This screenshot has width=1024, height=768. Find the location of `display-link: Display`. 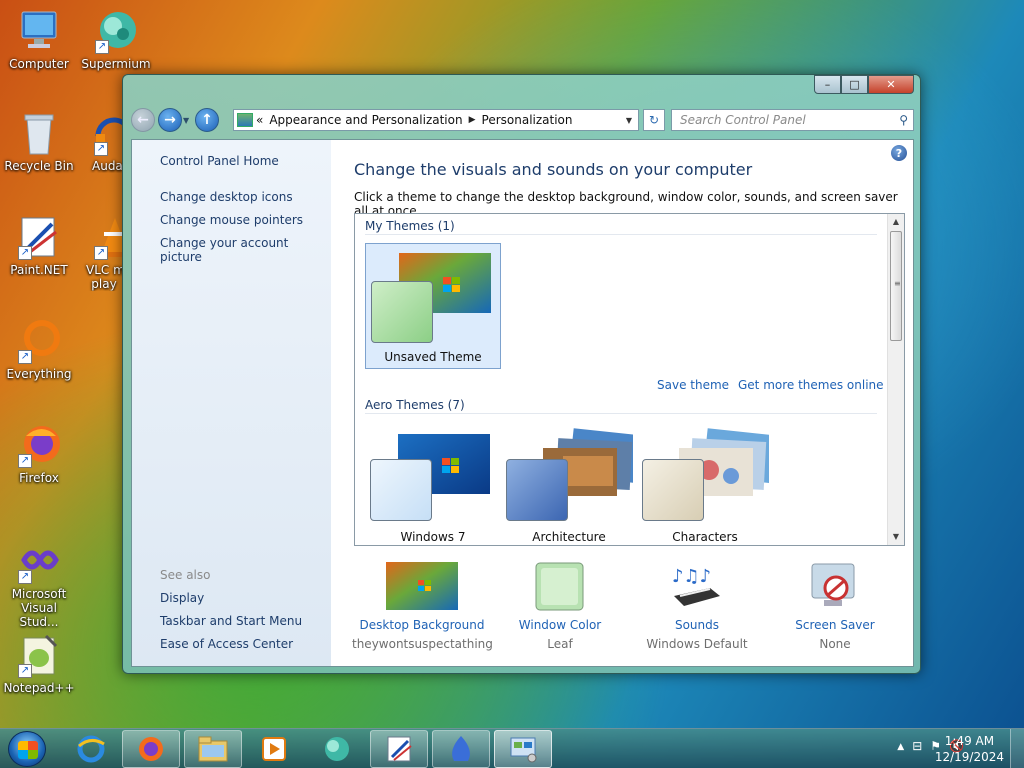

display-link: Display is located at coordinates (182, 598).